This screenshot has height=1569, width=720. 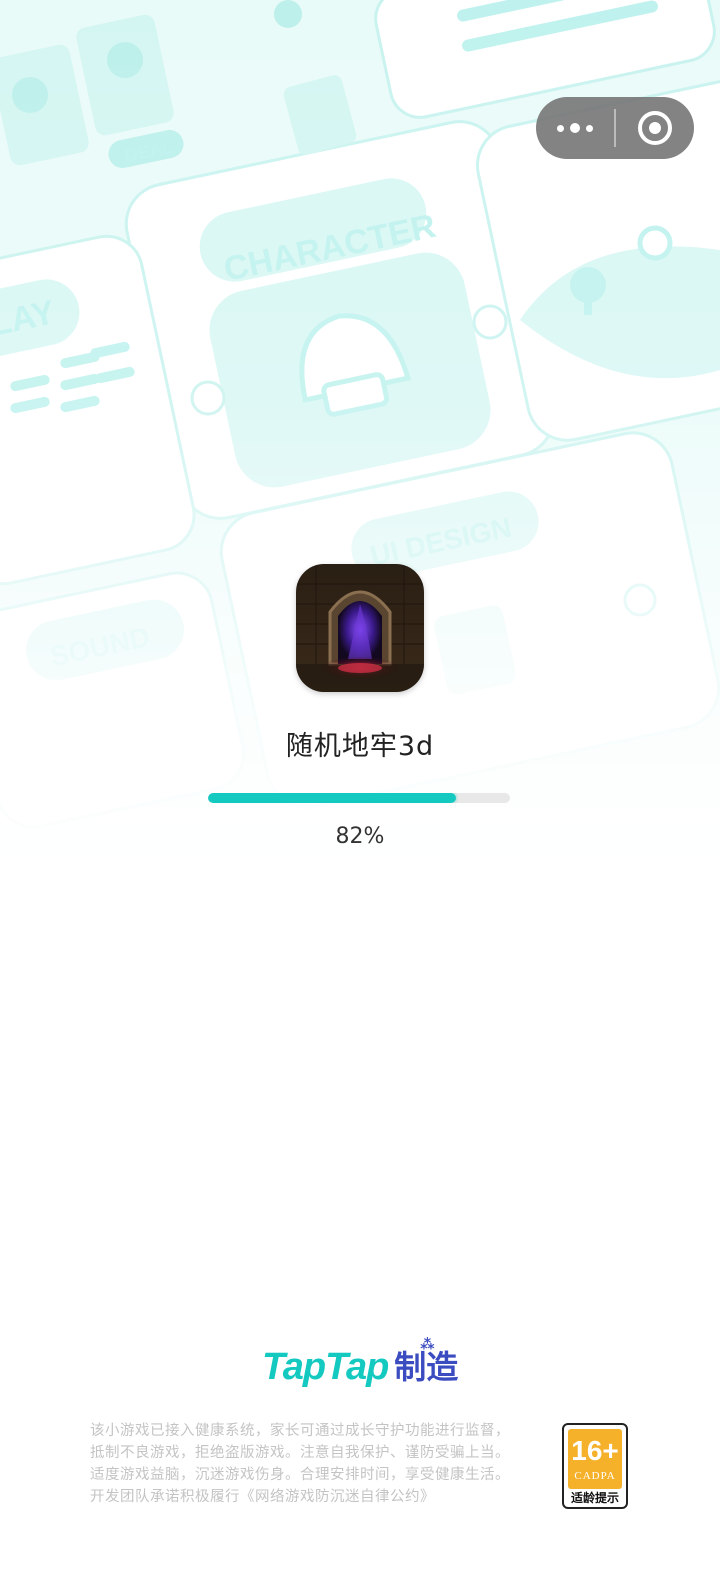 I want to click on more-button, so click(x=575, y=128).